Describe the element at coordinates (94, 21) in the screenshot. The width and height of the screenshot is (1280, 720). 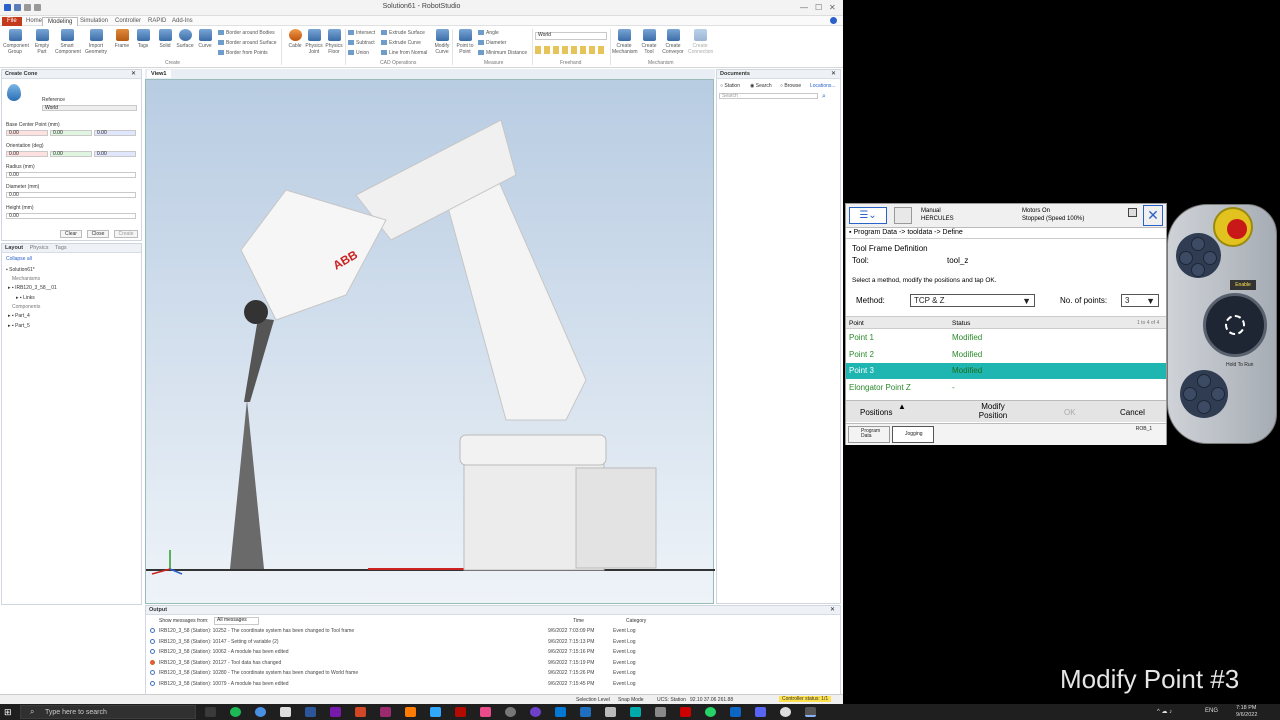
I see `tab-simulation: Simulation` at that location.